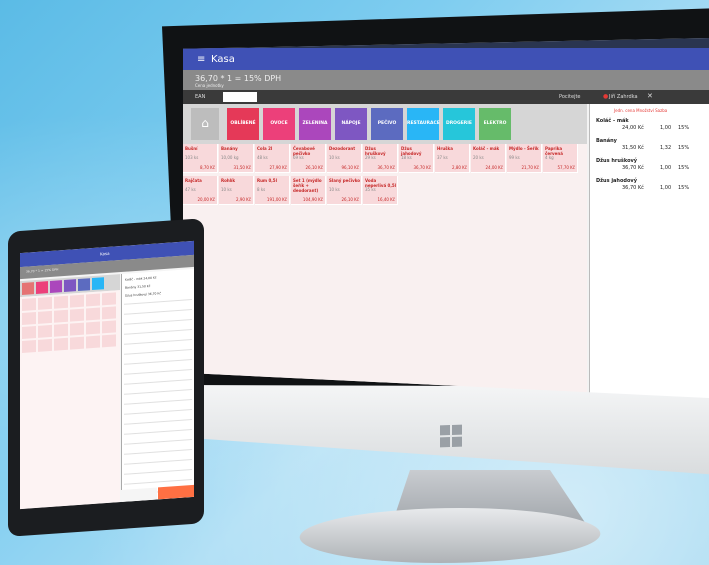  What do you see at coordinates (650, 96) in the screenshot?
I see `close-icon: ✕` at bounding box center [650, 96].